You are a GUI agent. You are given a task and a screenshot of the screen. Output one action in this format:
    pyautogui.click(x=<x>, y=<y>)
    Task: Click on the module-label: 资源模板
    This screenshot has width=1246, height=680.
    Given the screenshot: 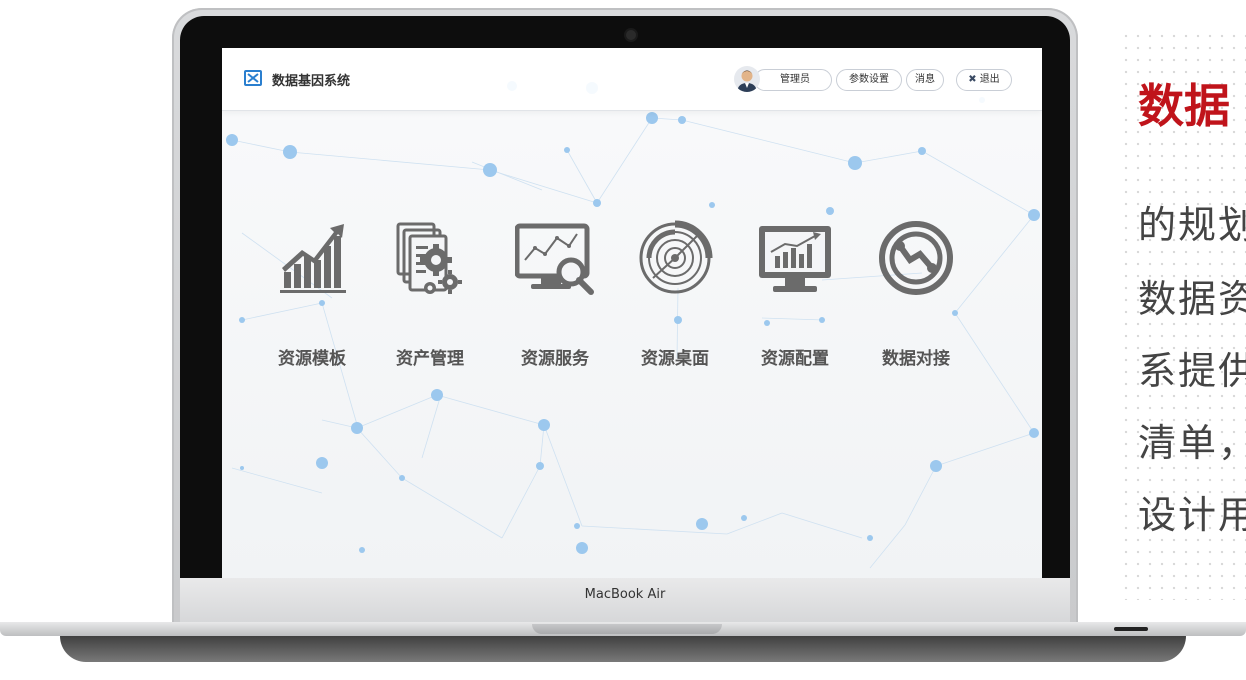 What is the action you would take?
    pyautogui.click(x=312, y=359)
    